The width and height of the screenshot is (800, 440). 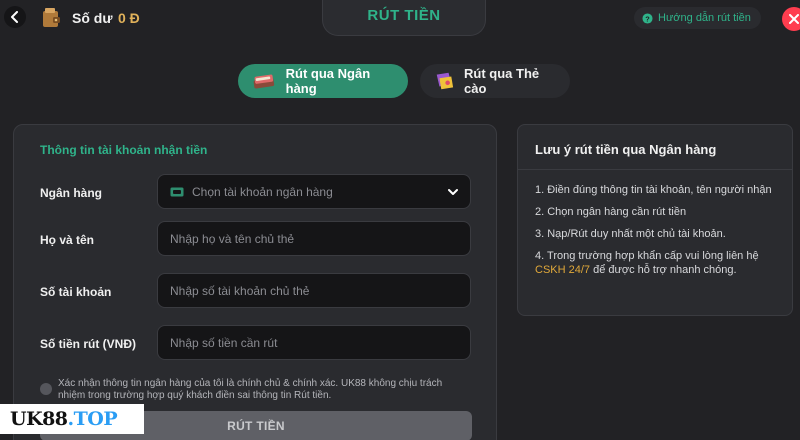 I want to click on tab-bank-withdraw: Rút qua Ngân hàng, so click(x=323, y=81).